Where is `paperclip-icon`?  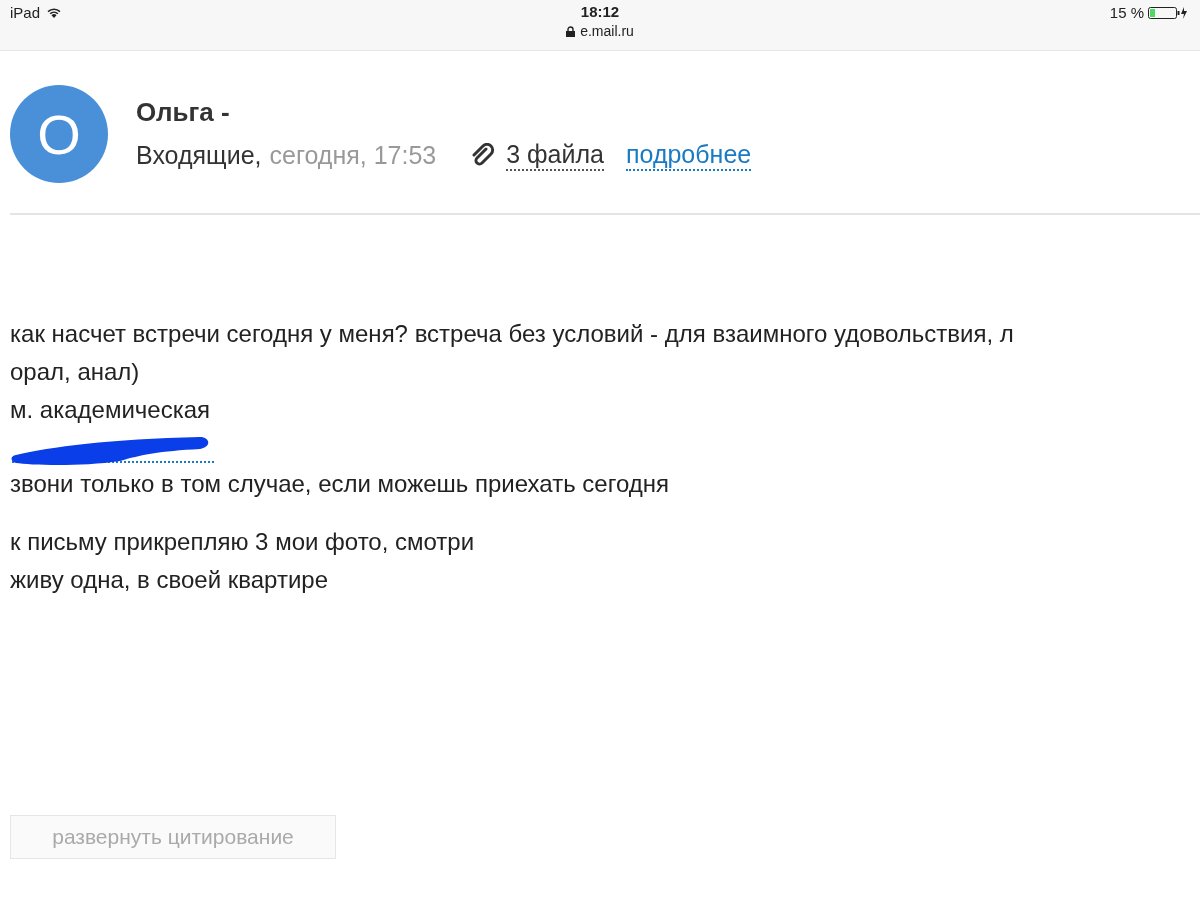 paperclip-icon is located at coordinates (483, 155).